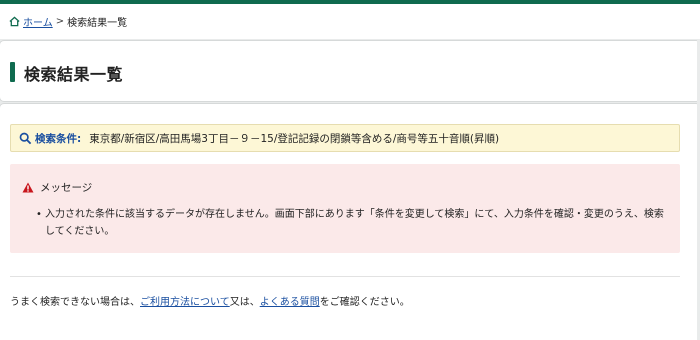 This screenshot has width=700, height=340. What do you see at coordinates (185, 302) in the screenshot?
I see `usage-guide-link: ご利用方法について` at bounding box center [185, 302].